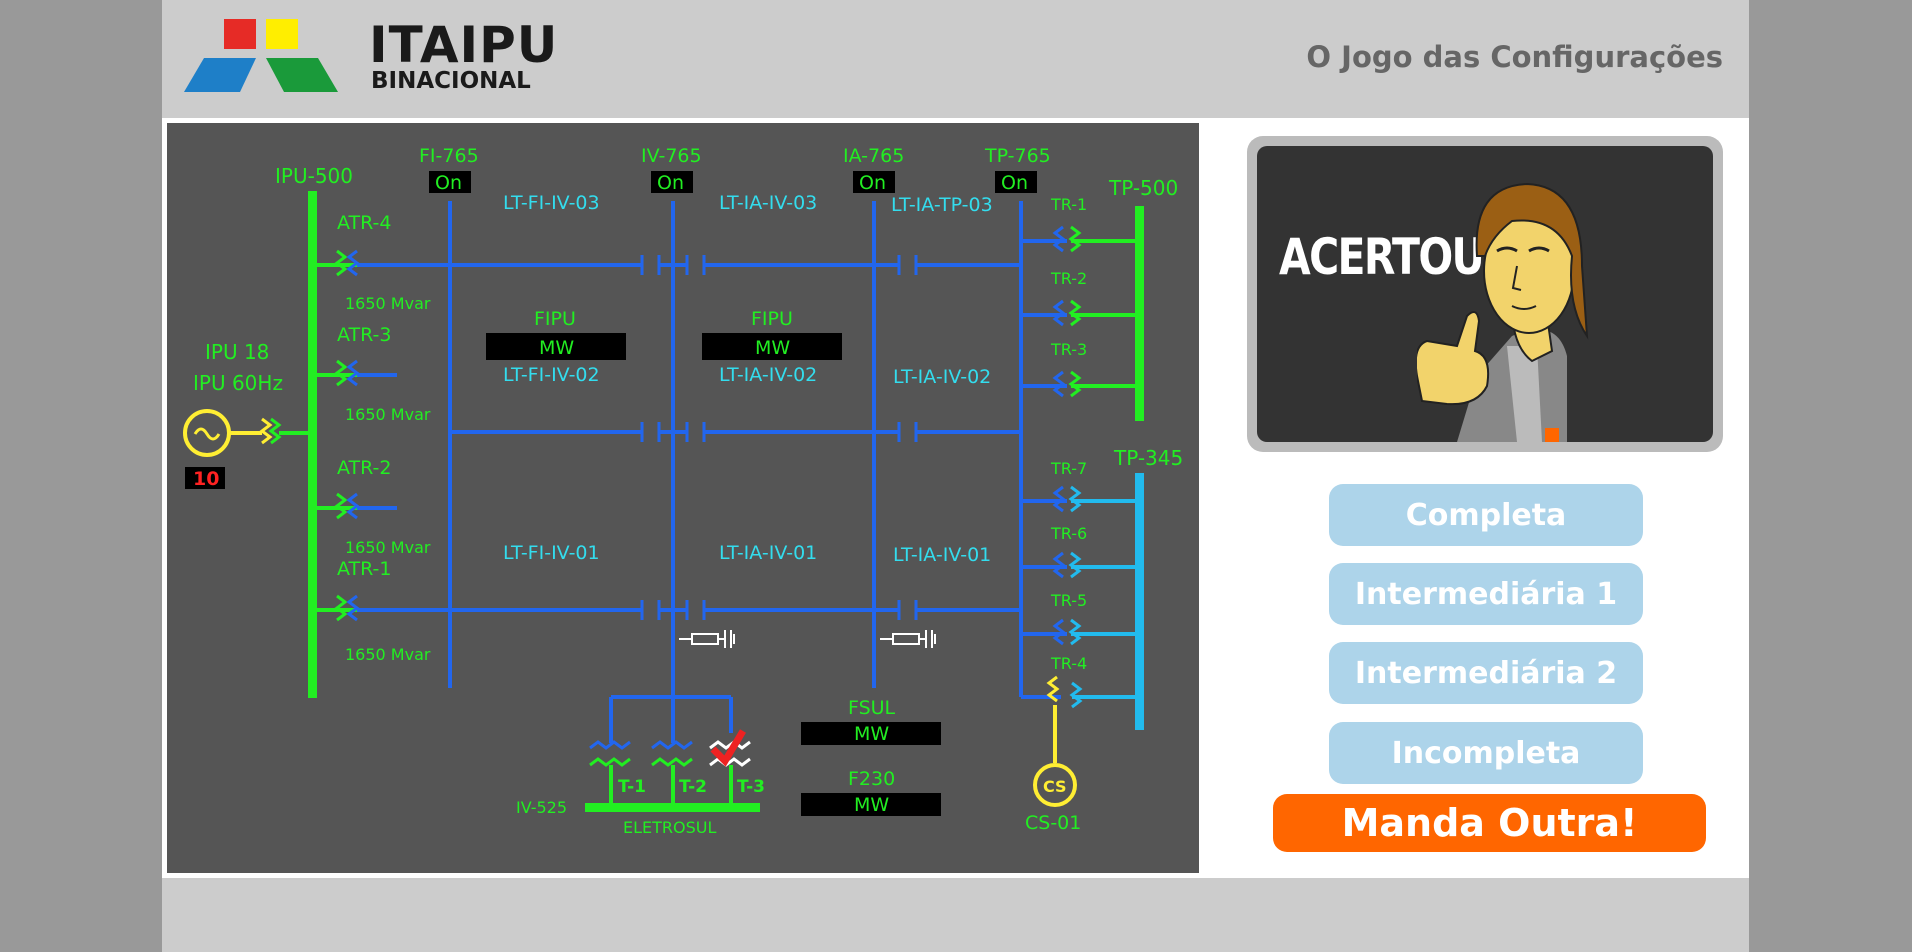 This screenshot has width=1912, height=952. Describe the element at coordinates (942, 555) in the screenshot. I see `line-lt-ia-iv-01-b: LT-IA-IV-01` at that location.